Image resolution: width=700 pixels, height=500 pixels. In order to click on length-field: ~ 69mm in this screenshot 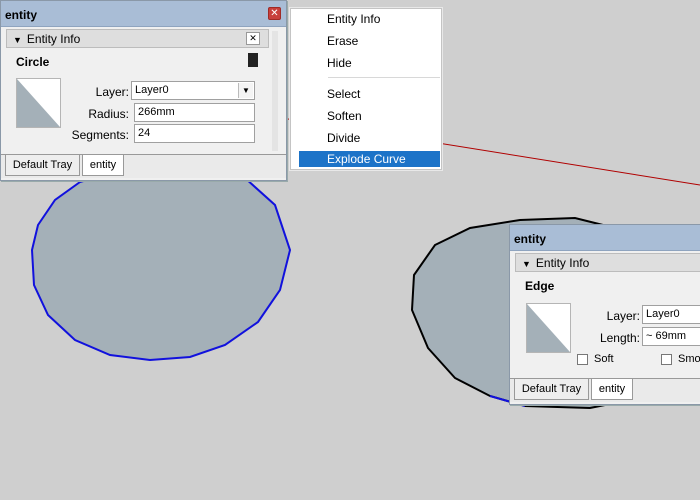, I will do `click(671, 336)`.